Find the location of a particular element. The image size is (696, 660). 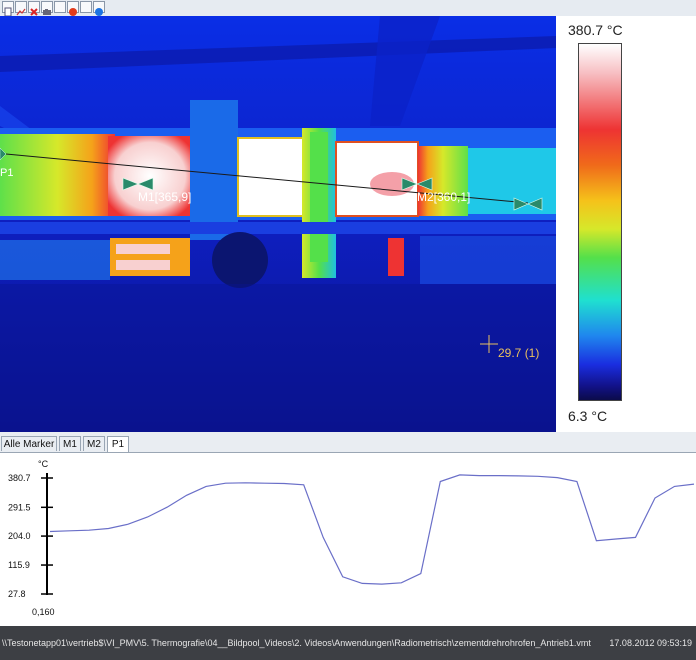

camera-icon is located at coordinates (47, 8).